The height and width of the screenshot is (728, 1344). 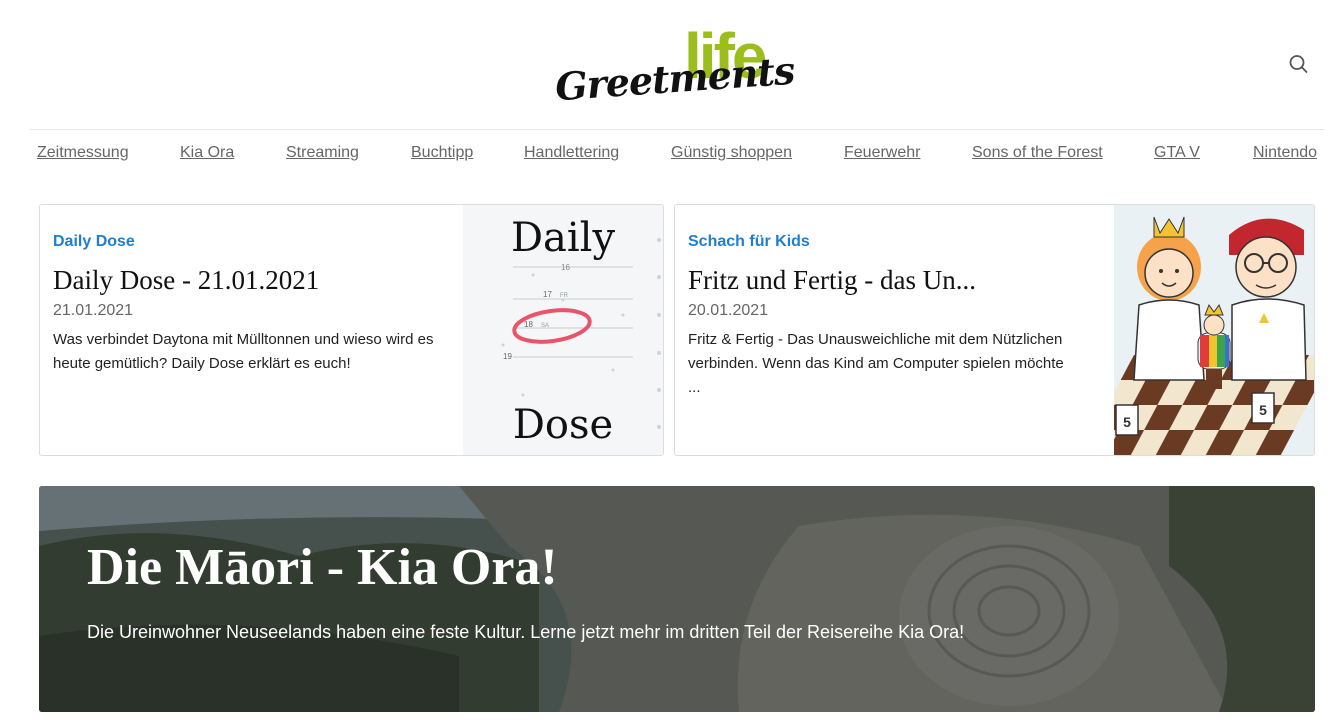 What do you see at coordinates (565, 267) in the screenshot?
I see `calendar-day-16: 16` at bounding box center [565, 267].